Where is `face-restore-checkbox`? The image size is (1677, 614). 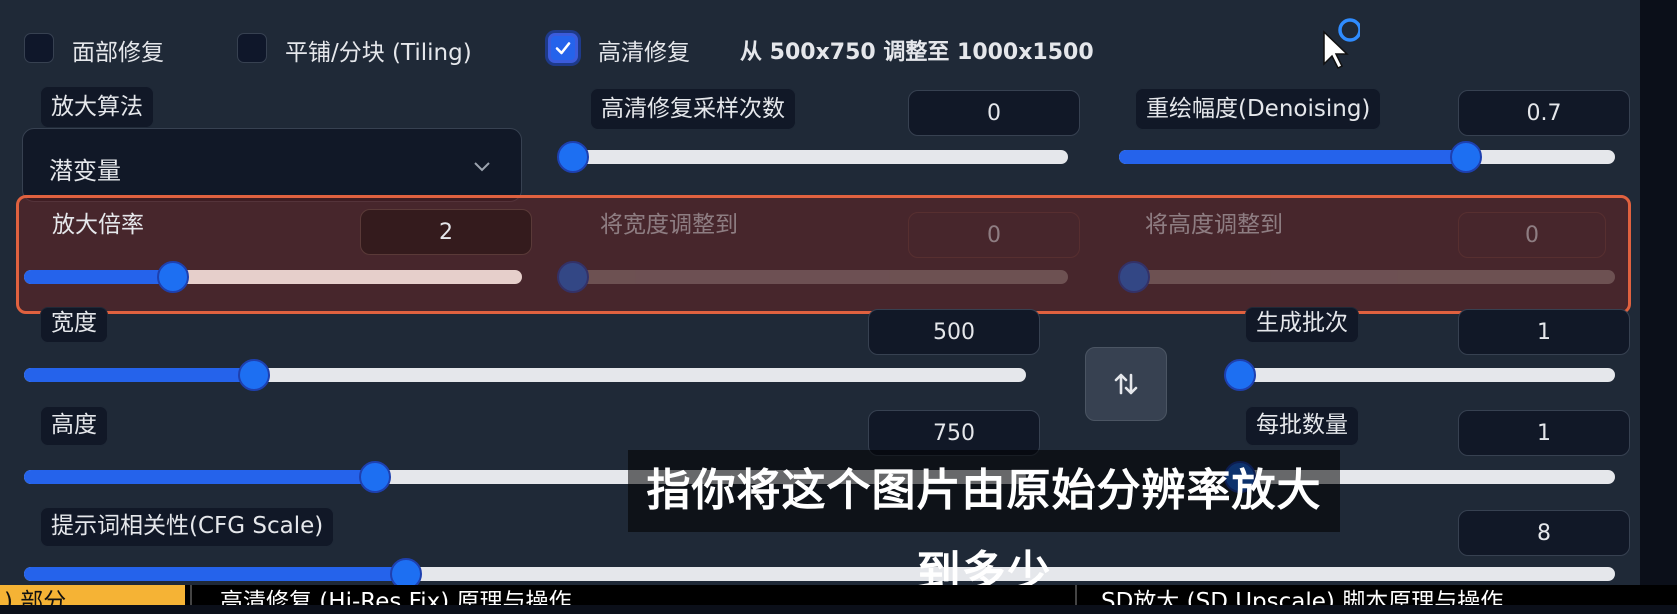 face-restore-checkbox is located at coordinates (39, 48).